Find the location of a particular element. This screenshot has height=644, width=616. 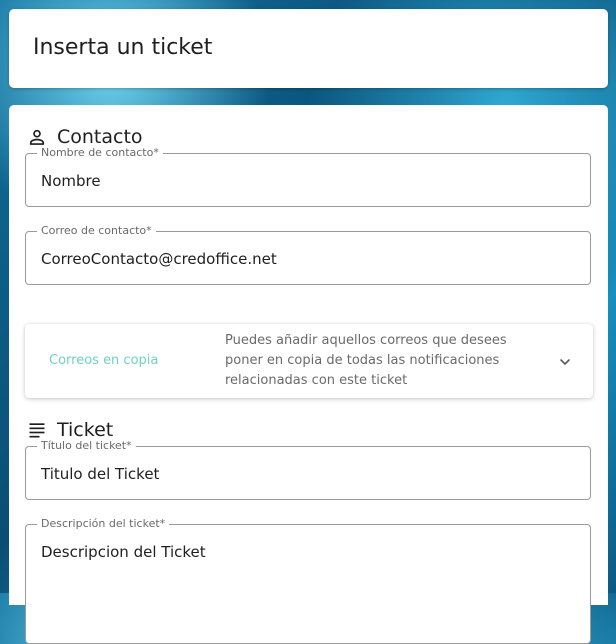

ticket-description-label: Descripción del ticket* is located at coordinates (103, 524).